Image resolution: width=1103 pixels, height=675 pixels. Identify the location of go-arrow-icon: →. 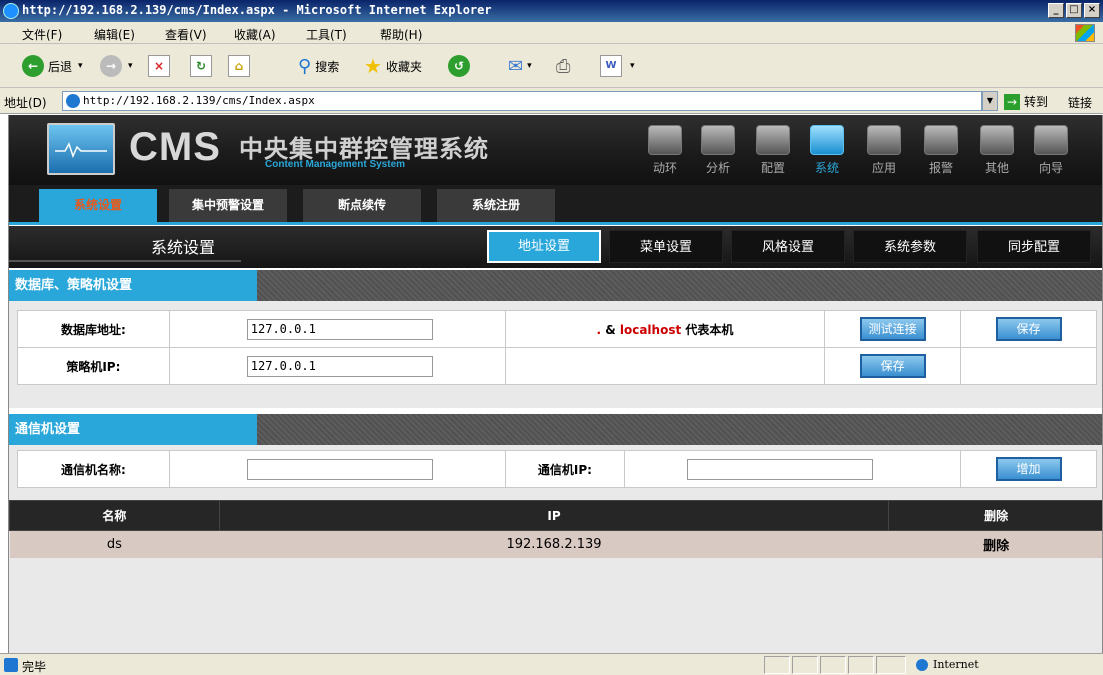
(1012, 101).